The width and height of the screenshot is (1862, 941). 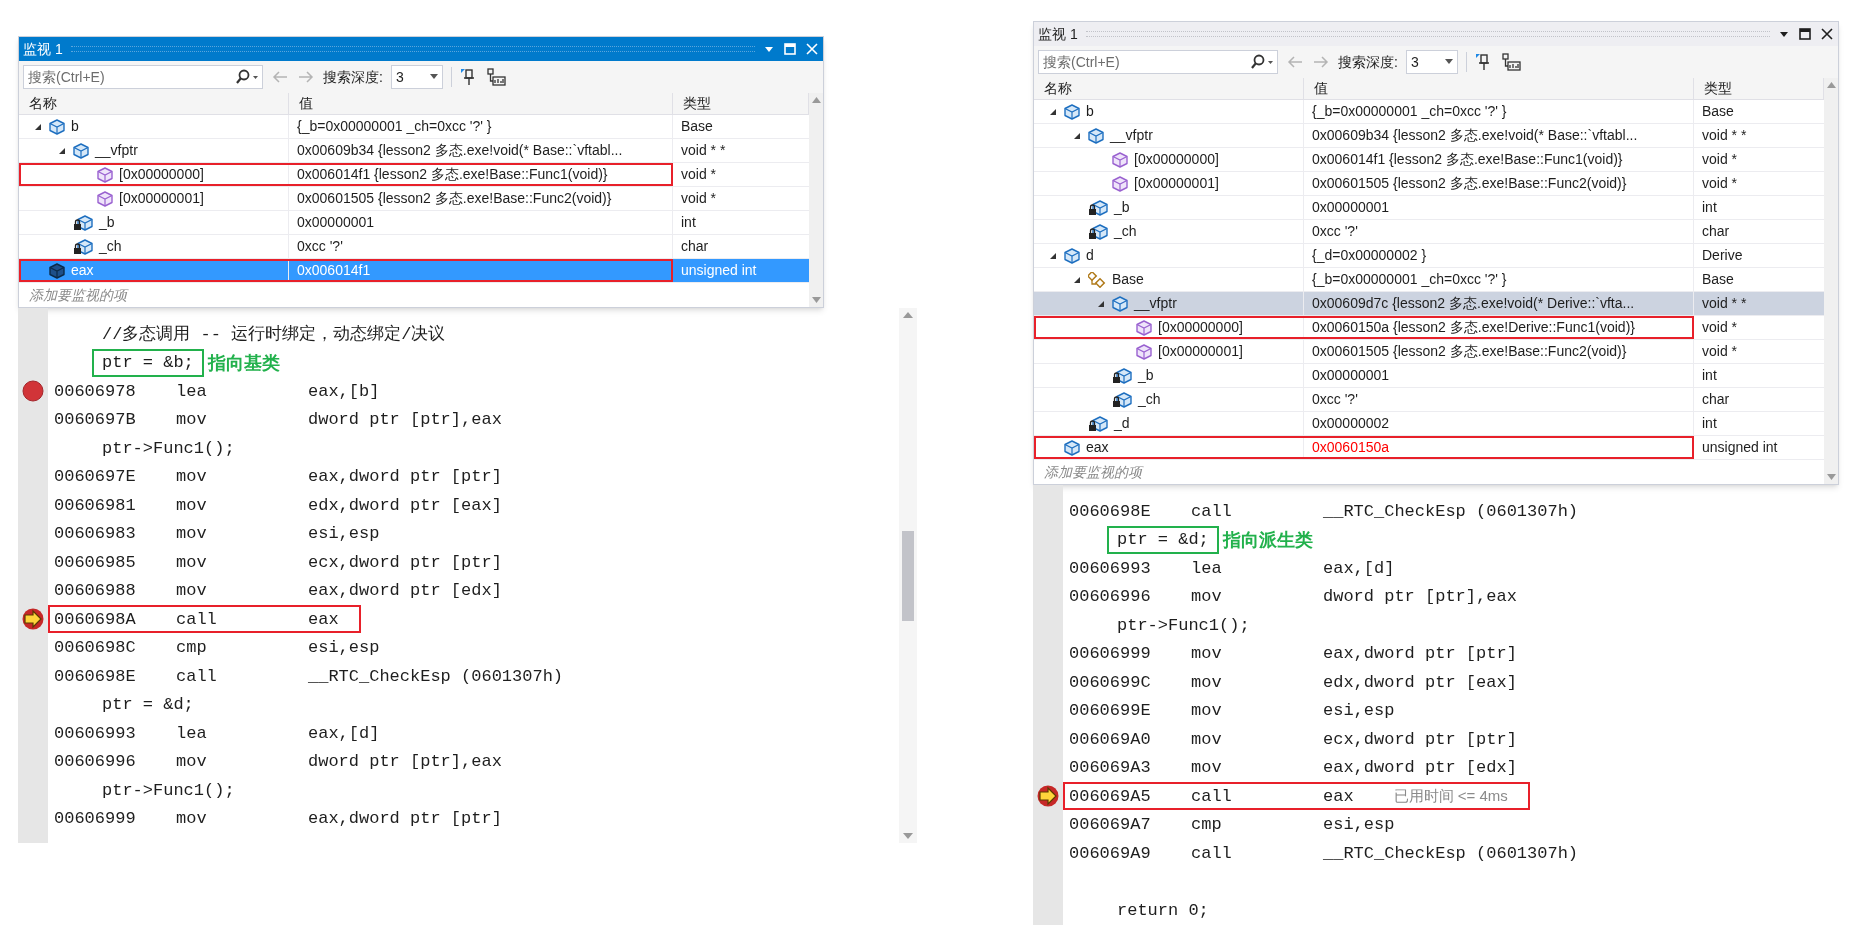 I want to click on instruction-address: 006069A3, so click(x=1110, y=768).